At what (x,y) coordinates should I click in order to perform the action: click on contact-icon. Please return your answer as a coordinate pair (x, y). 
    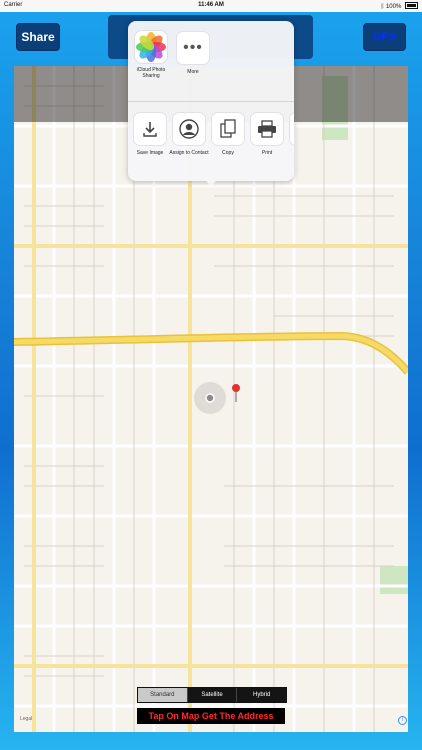
    Looking at the image, I should click on (189, 129).